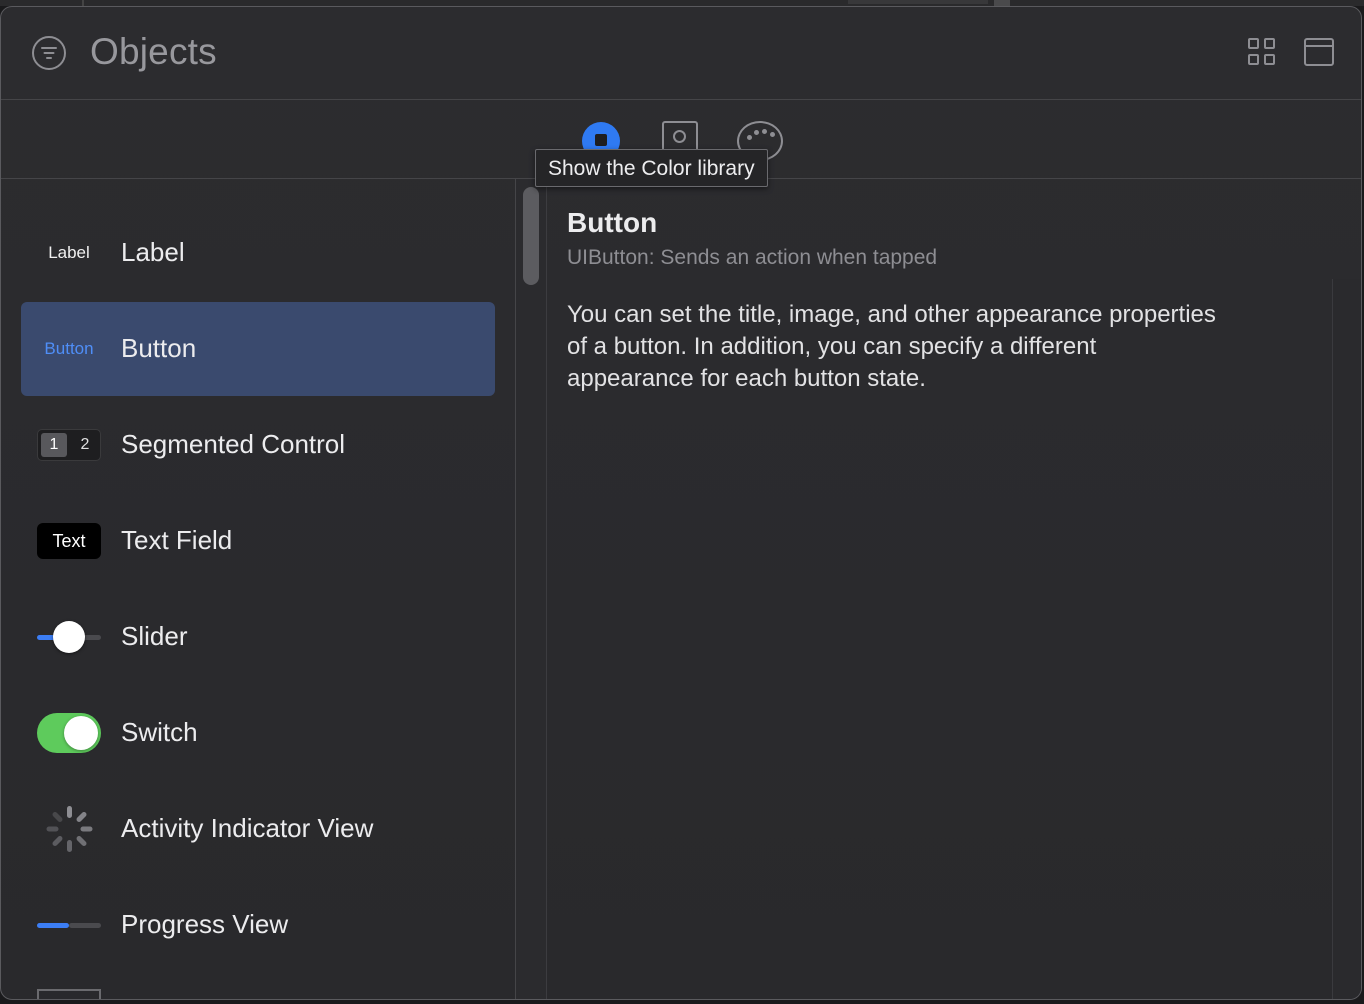 Image resolution: width=1364 pixels, height=1004 pixels. Describe the element at coordinates (258, 541) in the screenshot. I see `list-item-text-field: Text Text Field` at that location.